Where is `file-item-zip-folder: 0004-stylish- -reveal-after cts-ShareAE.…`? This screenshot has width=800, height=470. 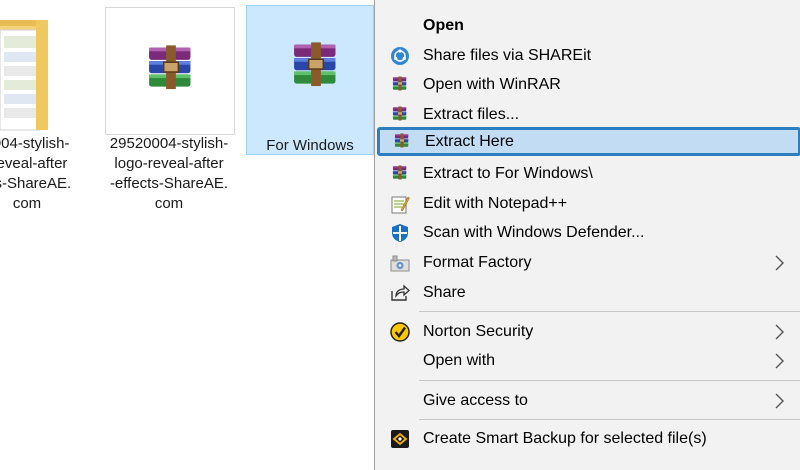
file-item-zip-folder: 0004-stylish- -reveal-after cts-ShareAE.… is located at coordinates (47, 115).